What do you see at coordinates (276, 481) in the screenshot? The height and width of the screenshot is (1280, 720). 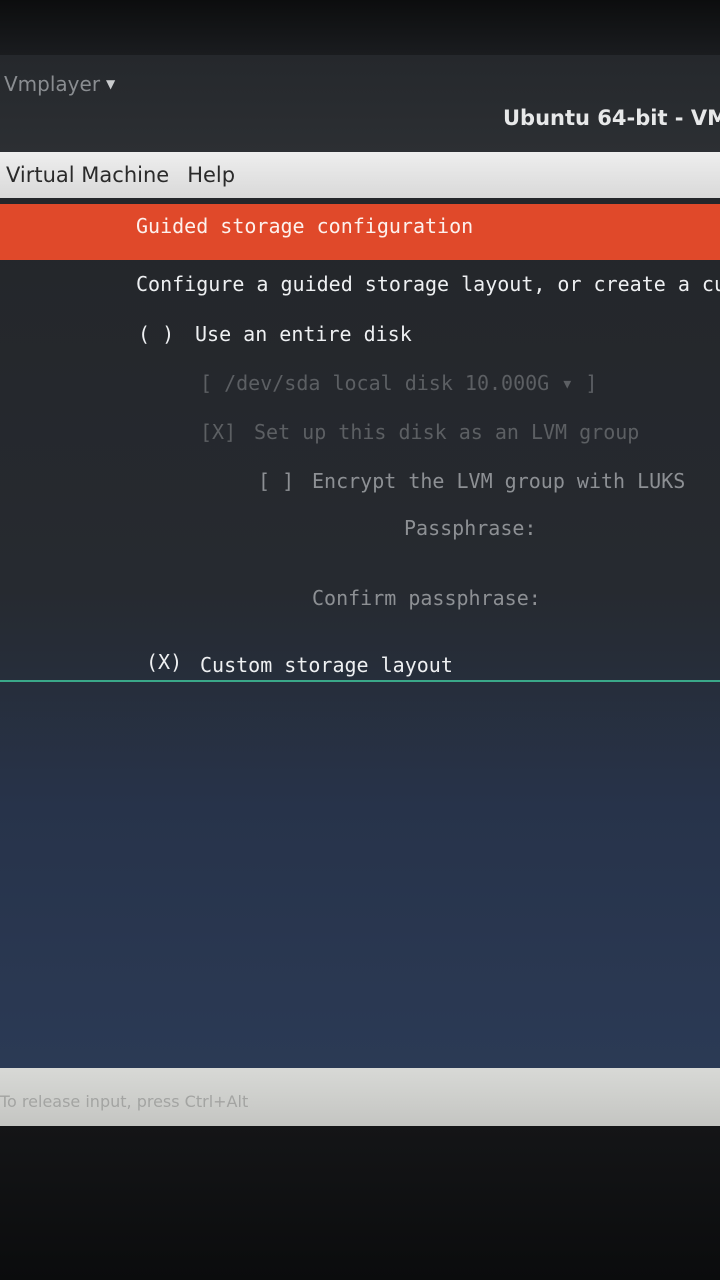 I see `luks-checkbox-marker: [ ]` at bounding box center [276, 481].